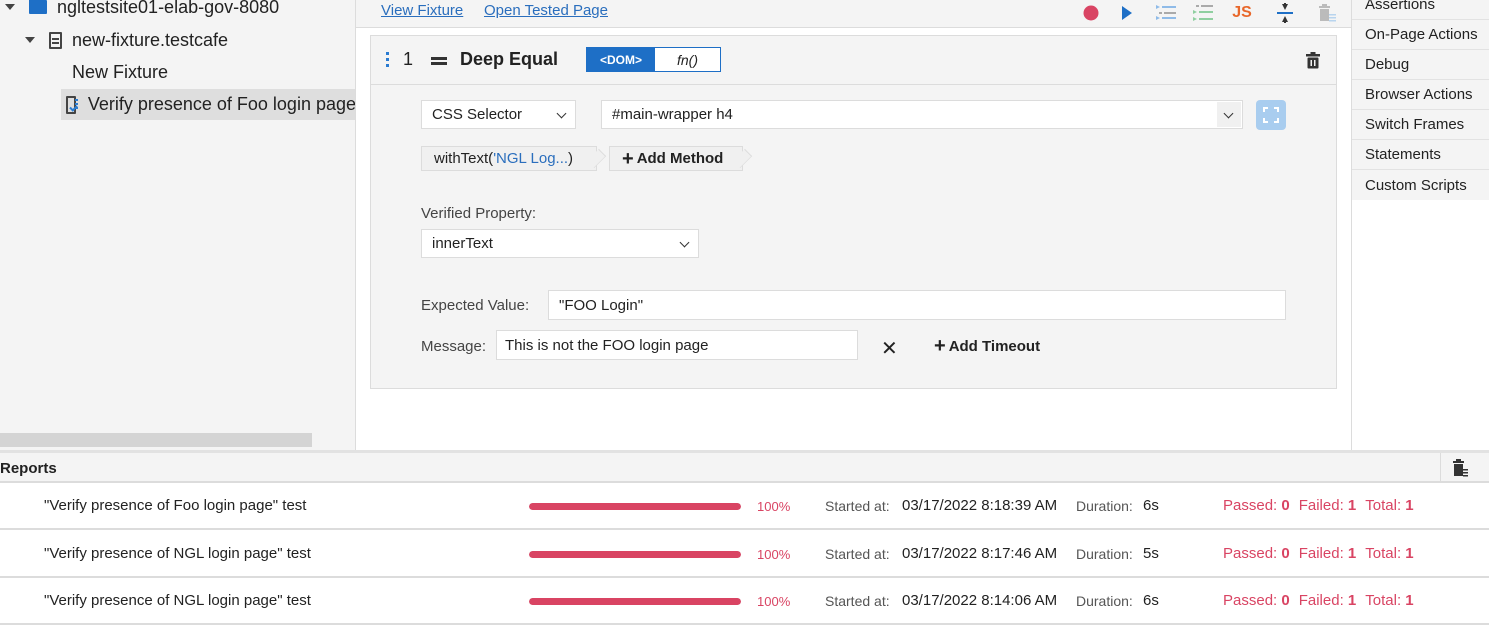 Image resolution: width=1489 pixels, height=632 pixels. Describe the element at coordinates (509, 59) in the screenshot. I see `step-title: Deep Equal` at that location.